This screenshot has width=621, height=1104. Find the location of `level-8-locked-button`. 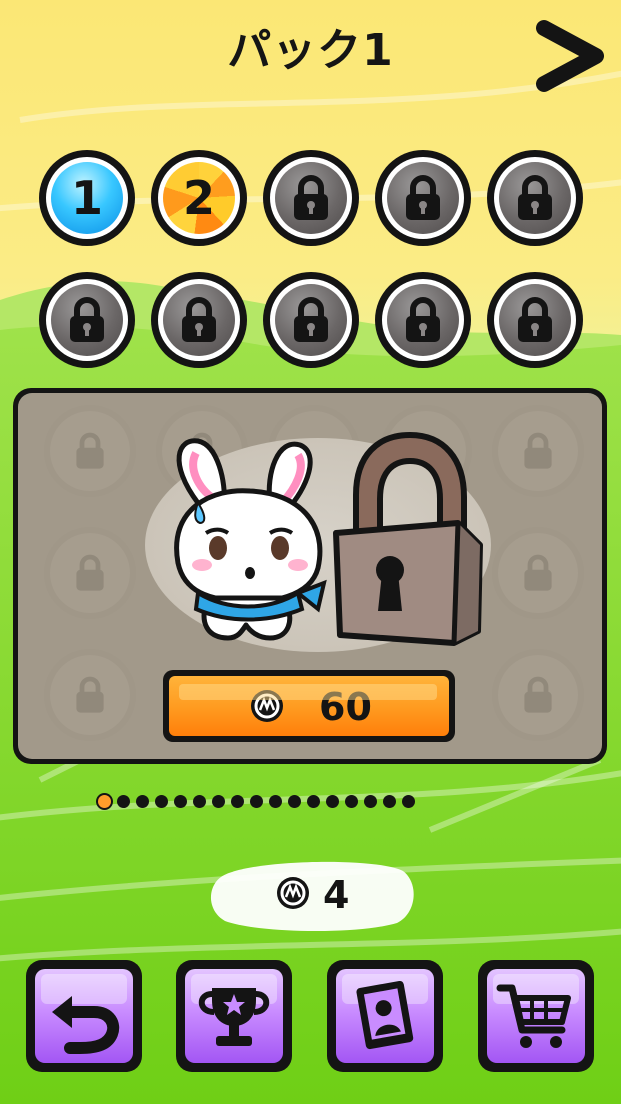

level-8-locked-button is located at coordinates (311, 320).